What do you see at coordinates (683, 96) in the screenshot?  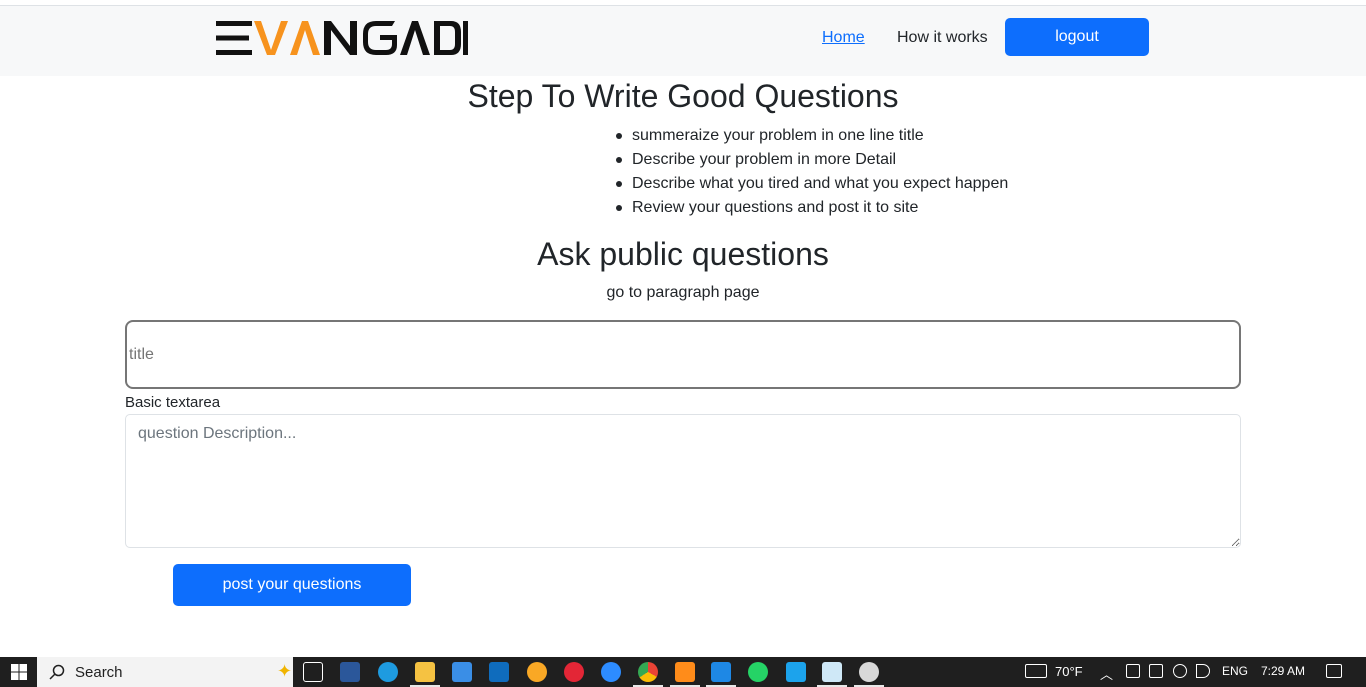 I see `steps-title: Step To Write Good Questions` at bounding box center [683, 96].